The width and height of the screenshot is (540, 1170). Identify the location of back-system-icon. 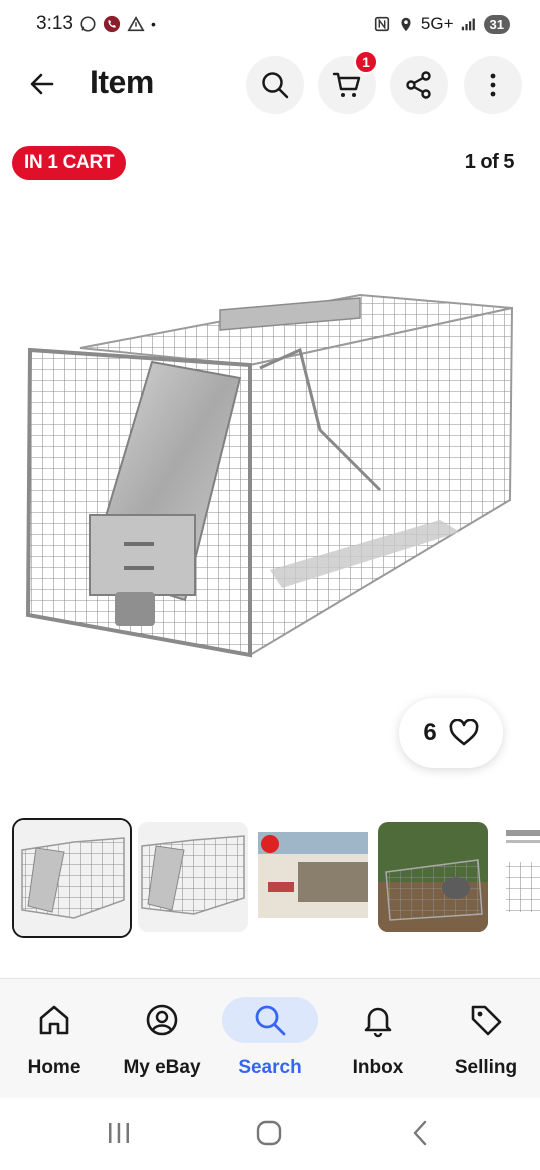
(421, 1133).